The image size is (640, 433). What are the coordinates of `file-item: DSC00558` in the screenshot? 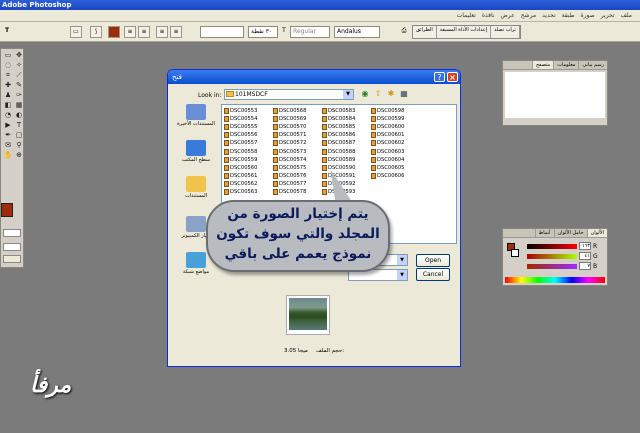 It's located at (248, 151).